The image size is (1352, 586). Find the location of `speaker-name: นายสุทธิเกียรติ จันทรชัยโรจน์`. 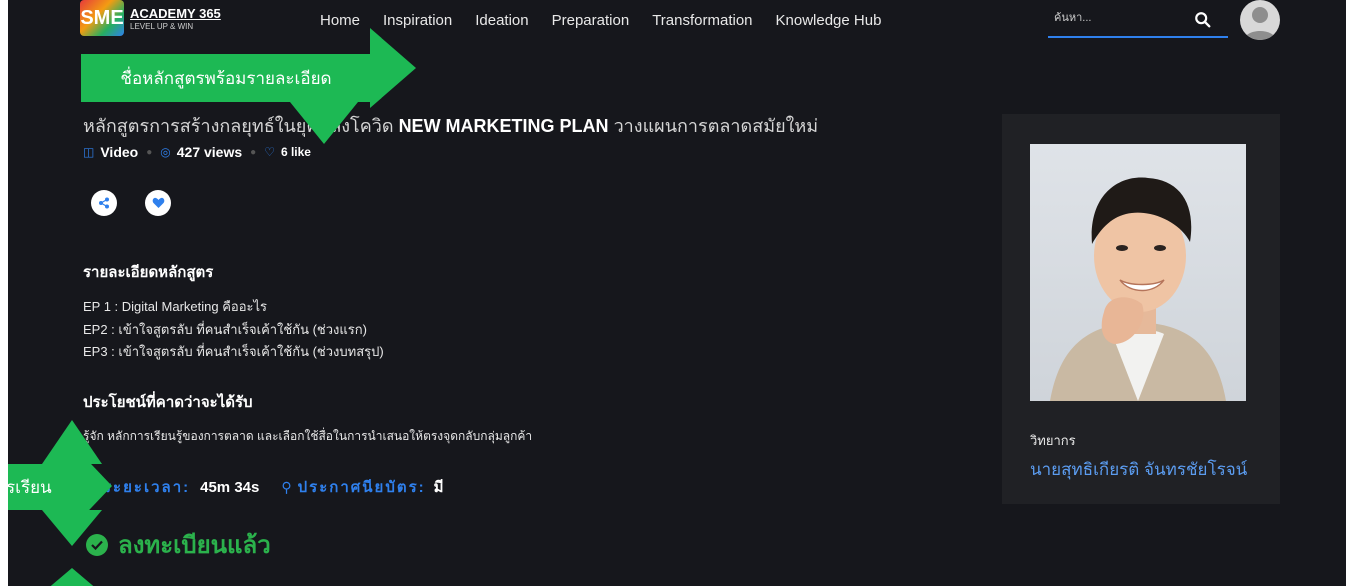

speaker-name: นายสุทธิเกียรติ จันทรชัยโรจน์ is located at coordinates (1138, 469).